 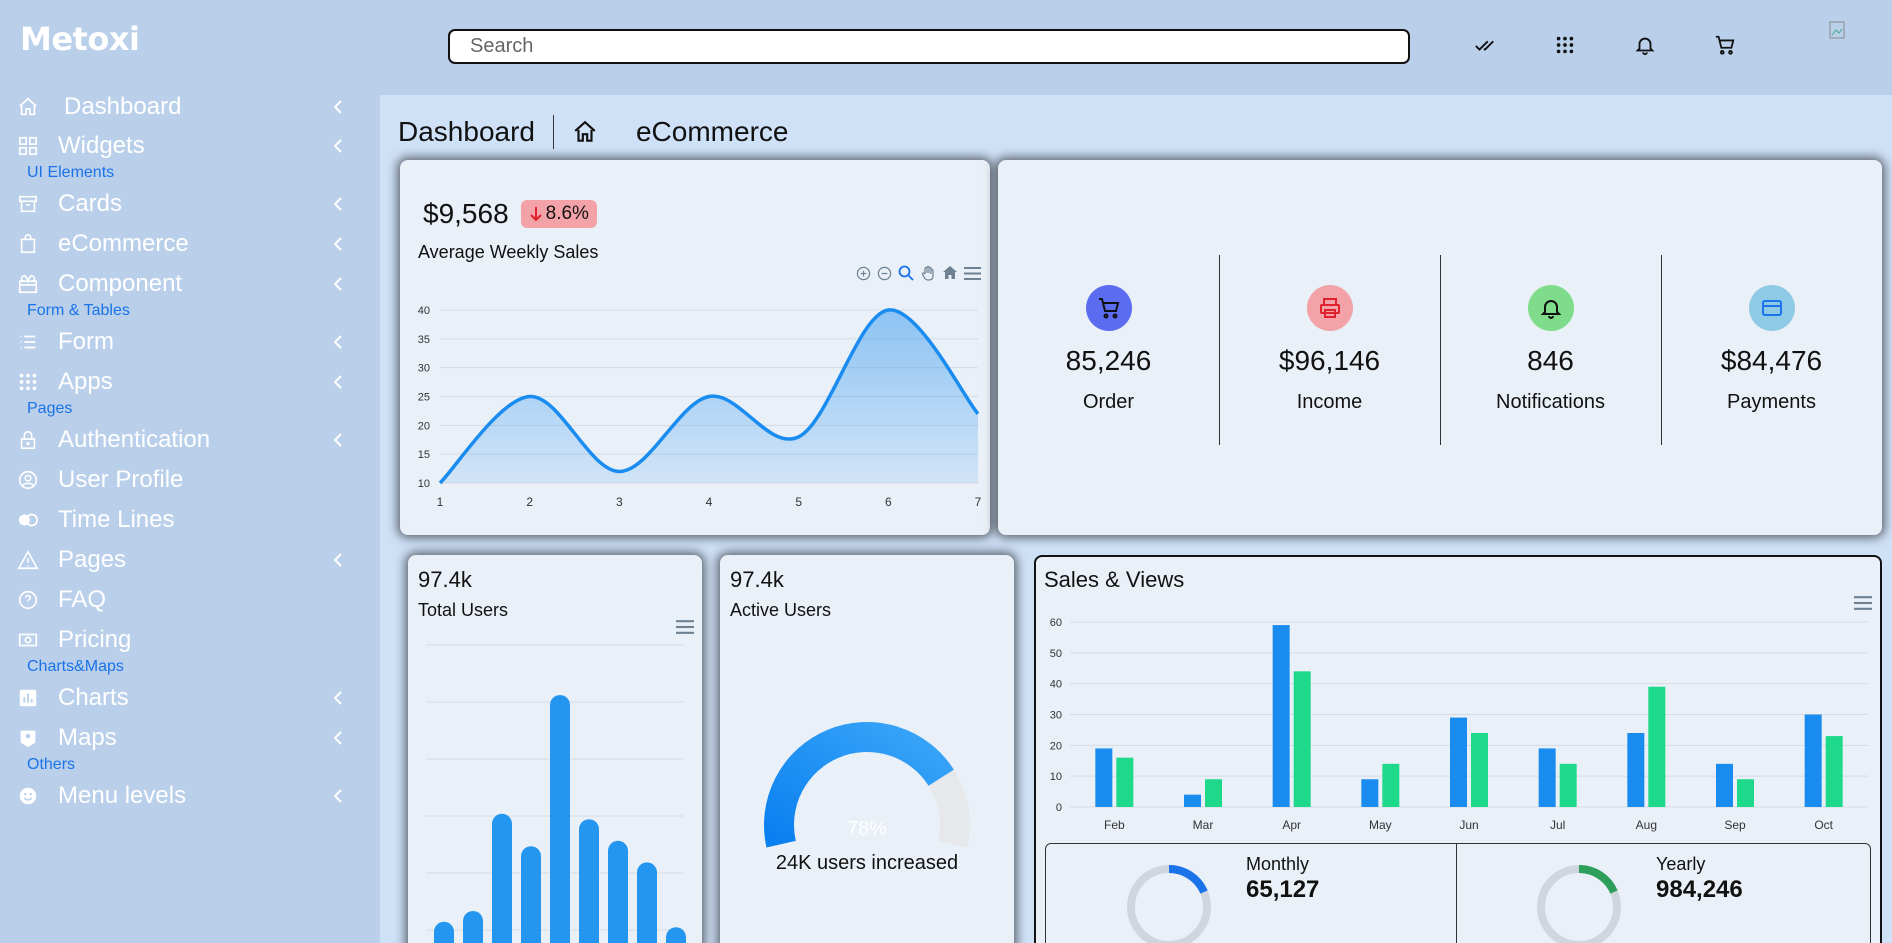 I want to click on sidebar-item-faq: FAQ, so click(x=188, y=600).